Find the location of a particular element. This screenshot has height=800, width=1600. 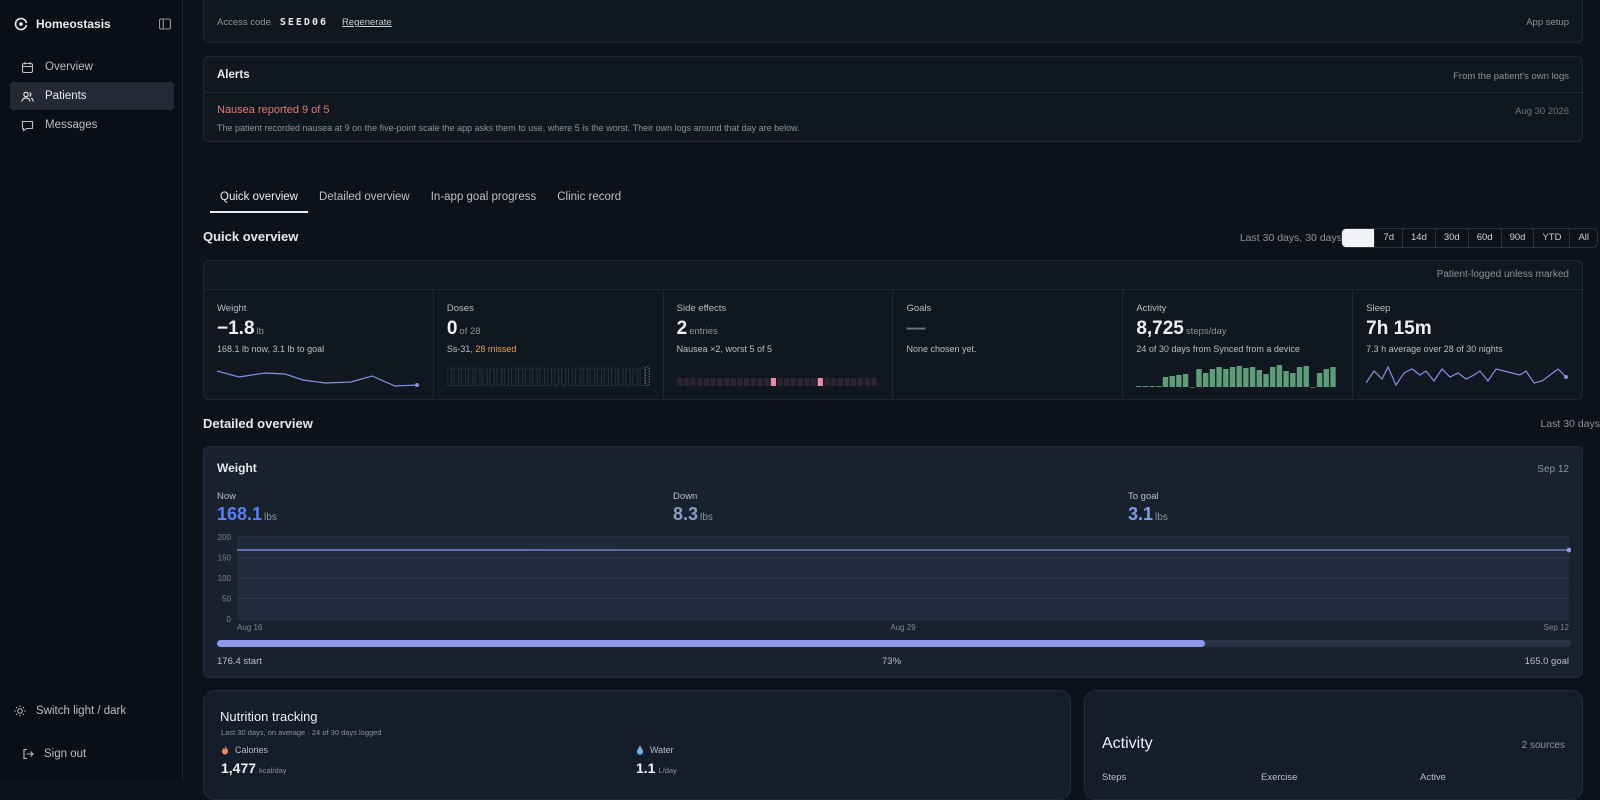

sleep-sub: 7.3 h average over 28 of 30 nights is located at coordinates (1467, 349).